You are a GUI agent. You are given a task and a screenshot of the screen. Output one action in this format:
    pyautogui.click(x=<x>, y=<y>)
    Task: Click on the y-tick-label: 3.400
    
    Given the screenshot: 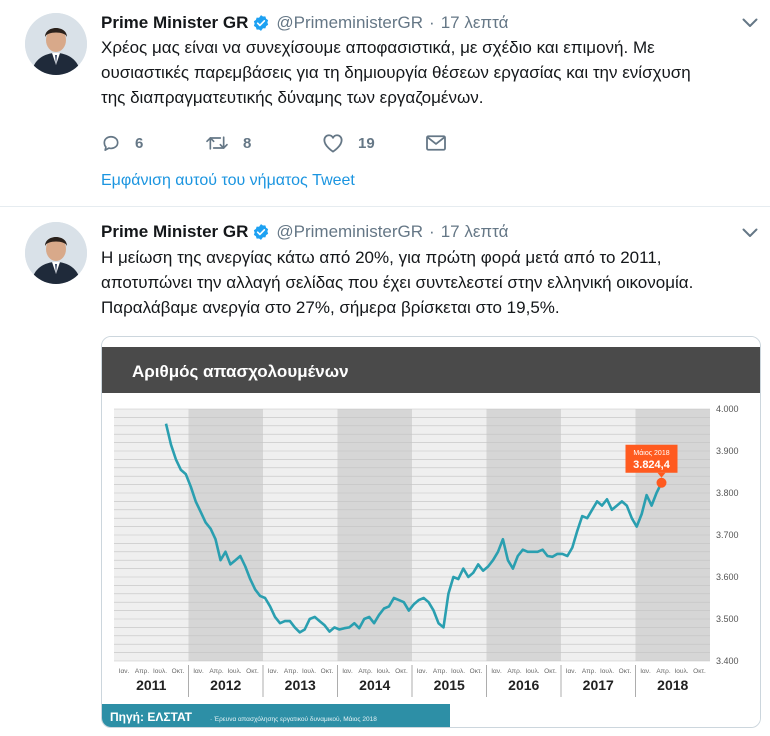 What is the action you would take?
    pyautogui.click(x=727, y=661)
    